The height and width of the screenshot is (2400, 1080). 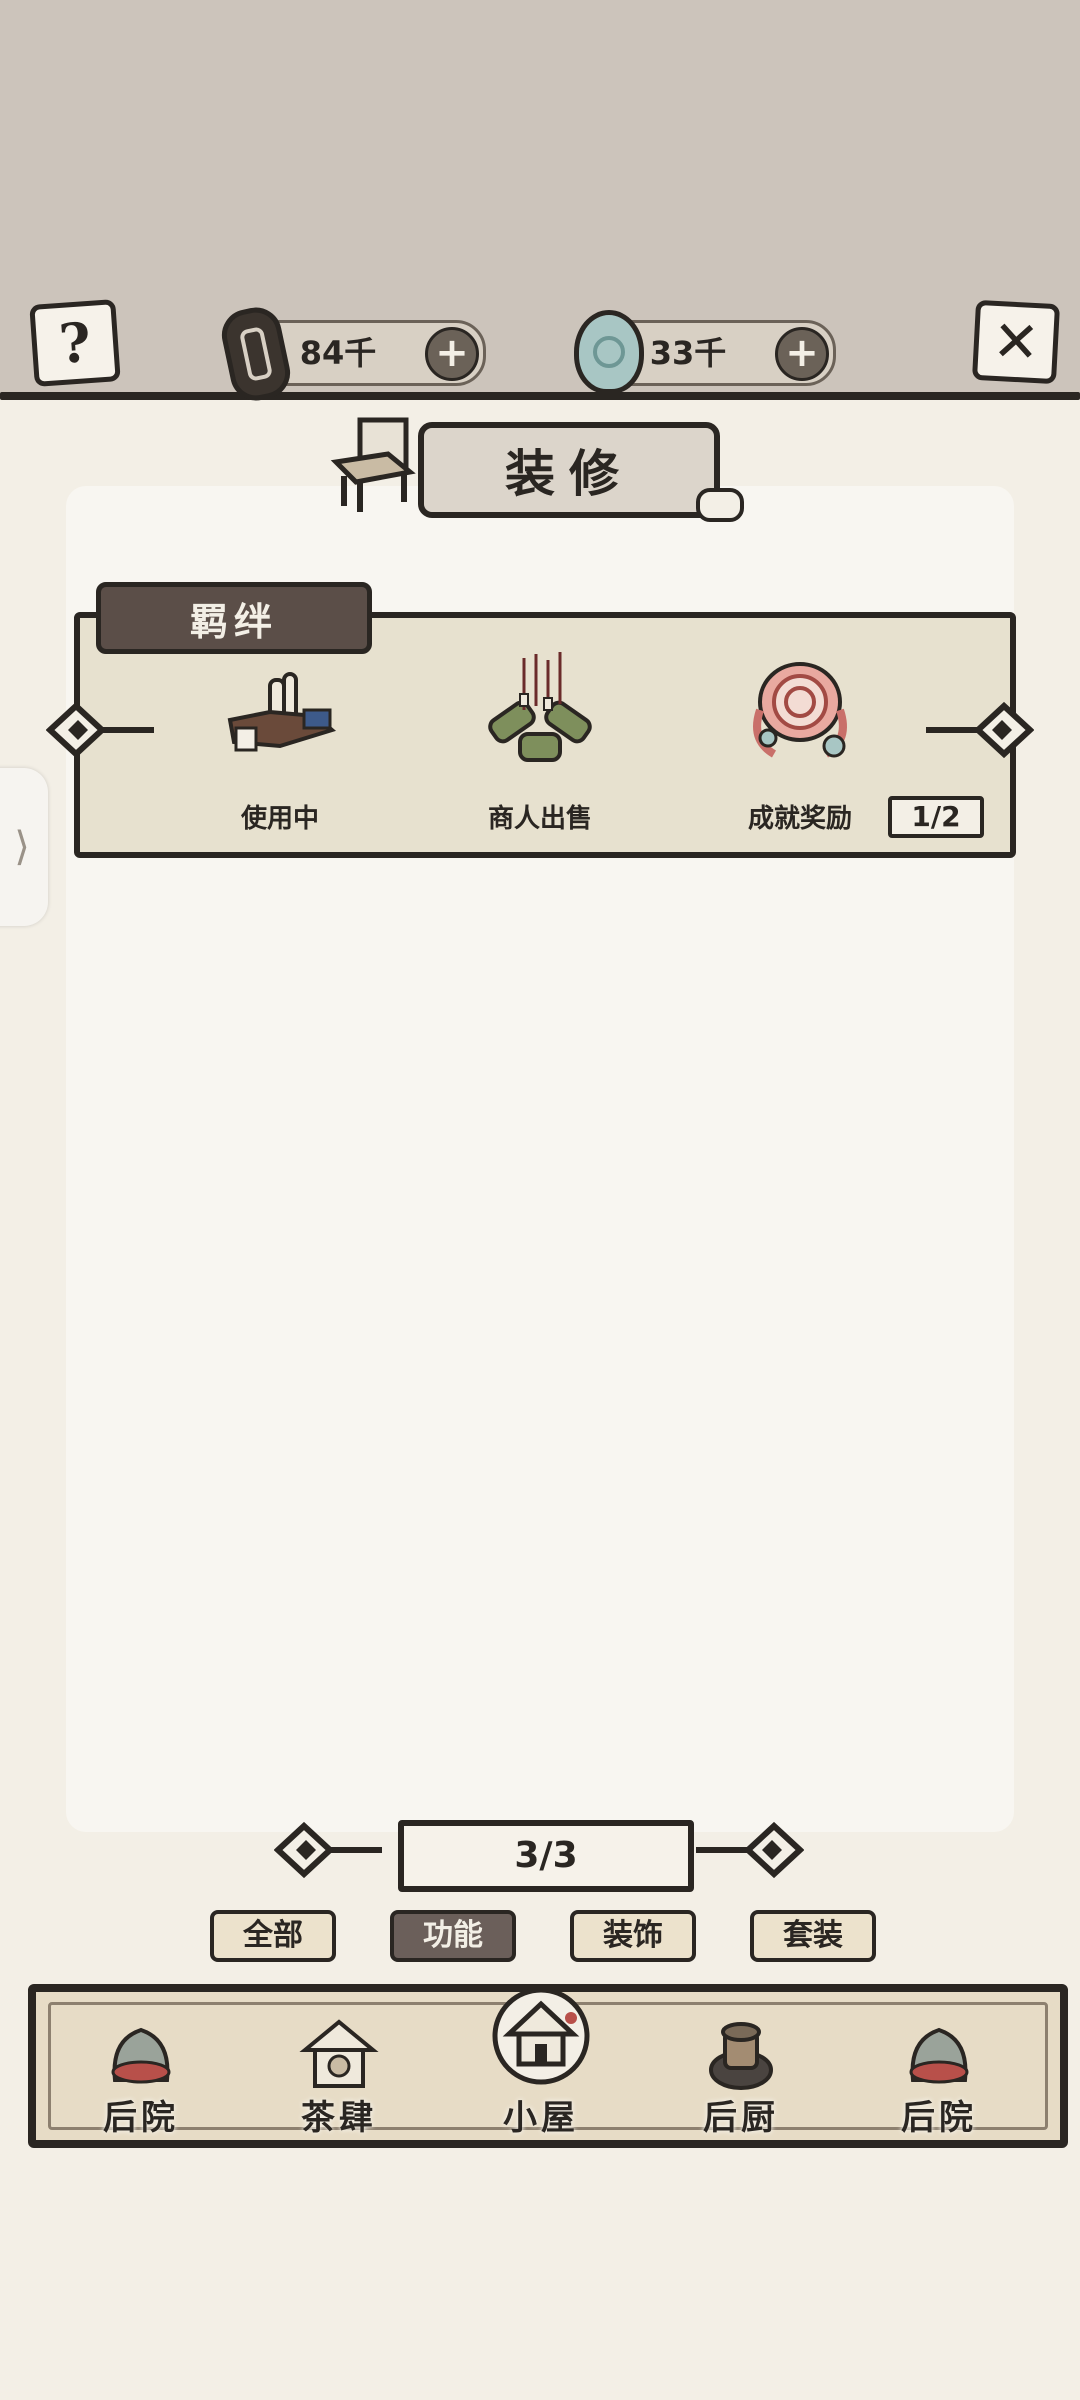 I want to click on close-icon: ✕, so click(x=1016, y=342).